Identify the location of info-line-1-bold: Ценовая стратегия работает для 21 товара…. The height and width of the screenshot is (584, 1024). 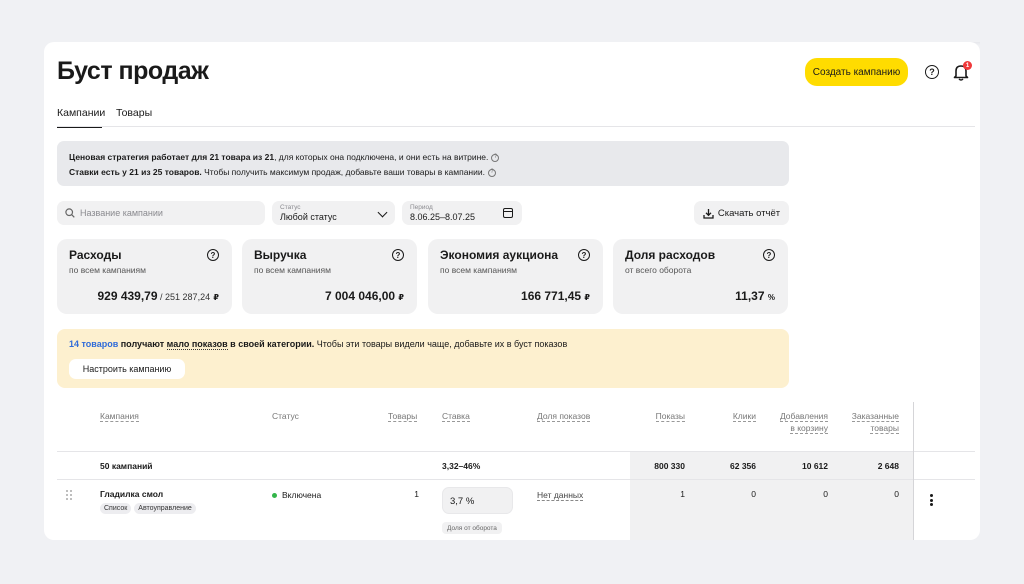
(172, 157).